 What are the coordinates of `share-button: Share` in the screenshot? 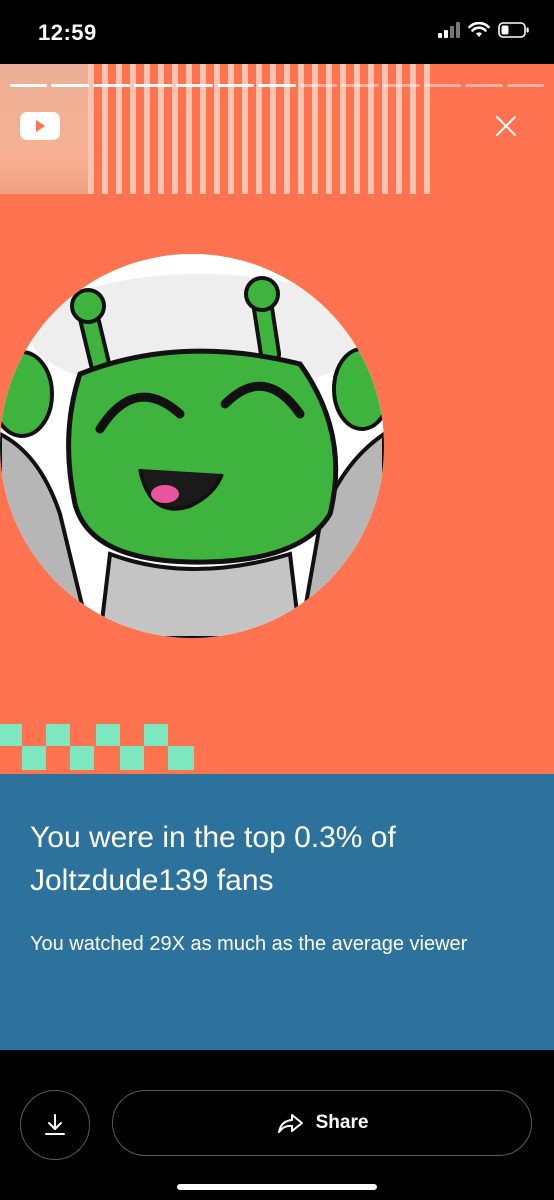 It's located at (322, 1123).